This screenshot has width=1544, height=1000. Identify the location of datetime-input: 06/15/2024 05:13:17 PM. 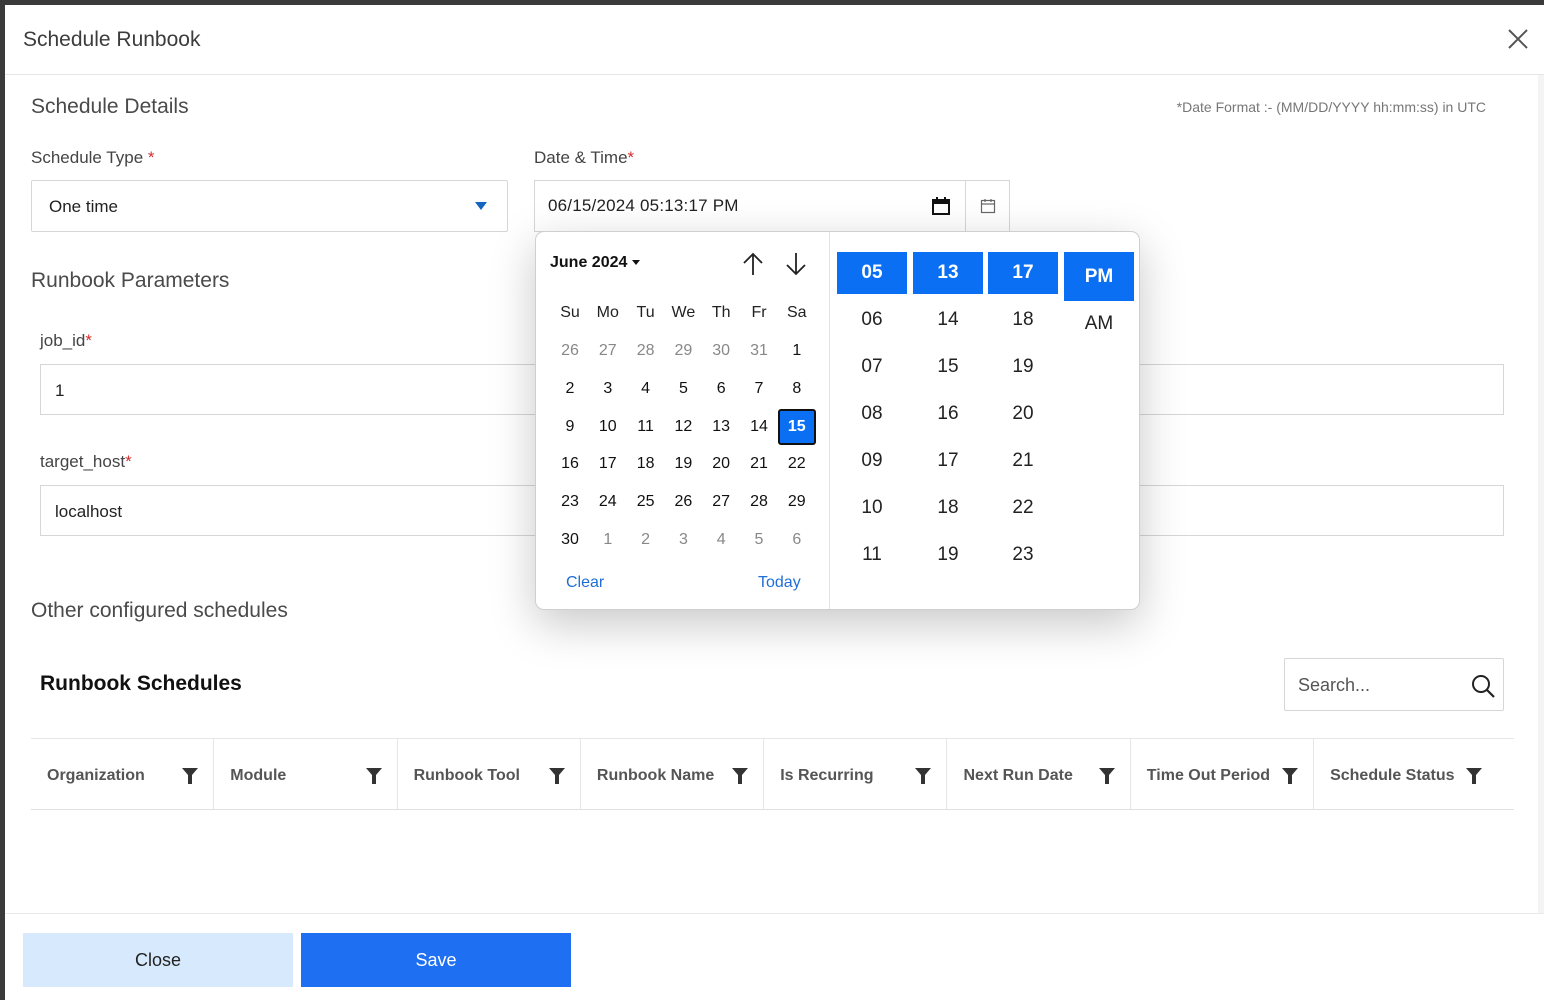
(750, 206).